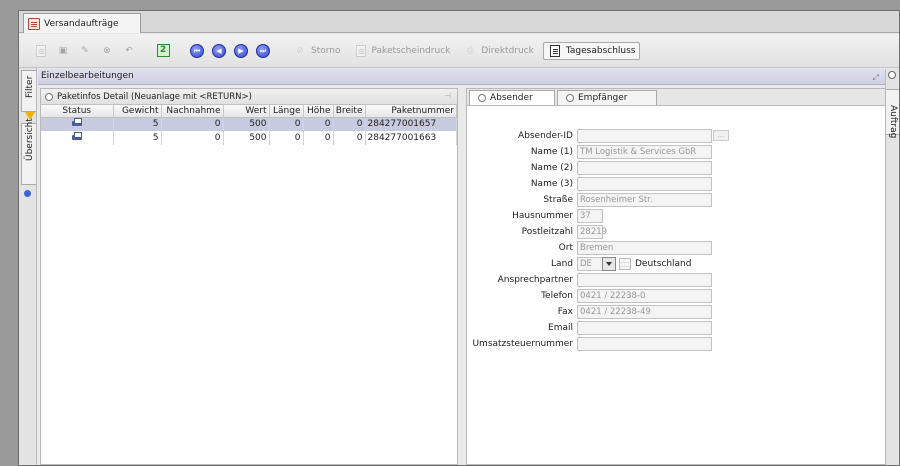 The height and width of the screenshot is (466, 900). Describe the element at coordinates (411, 111) in the screenshot. I see `column-header-paketnummer: Paketnummer` at that location.